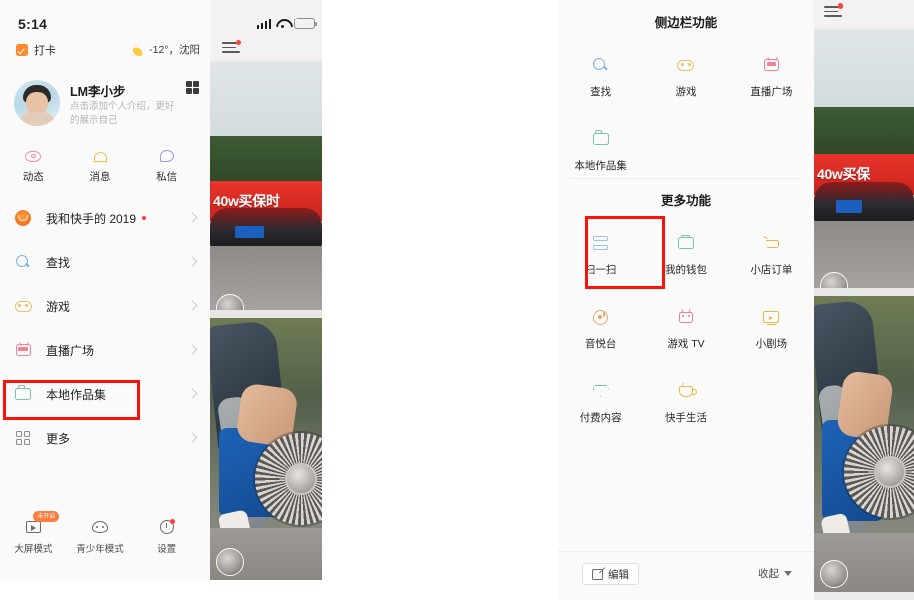 Image resolution: width=914 pixels, height=607 pixels. Describe the element at coordinates (687, 391) in the screenshot. I see `coffee-cup-icon` at that location.